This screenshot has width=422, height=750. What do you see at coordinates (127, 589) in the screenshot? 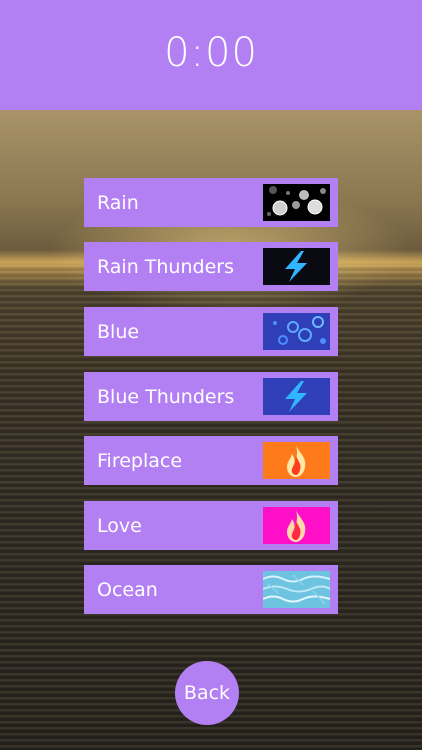
I see `sound-item-label: Ocean` at bounding box center [127, 589].